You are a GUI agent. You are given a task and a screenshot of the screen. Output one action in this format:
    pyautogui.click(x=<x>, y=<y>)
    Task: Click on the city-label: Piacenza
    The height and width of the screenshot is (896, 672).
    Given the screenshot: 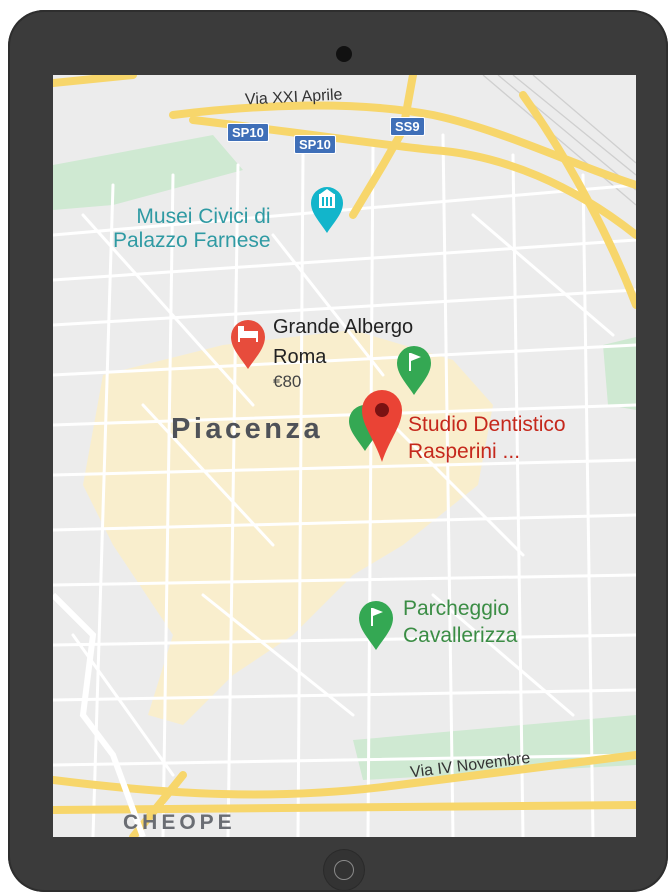 What is the action you would take?
    pyautogui.click(x=247, y=429)
    